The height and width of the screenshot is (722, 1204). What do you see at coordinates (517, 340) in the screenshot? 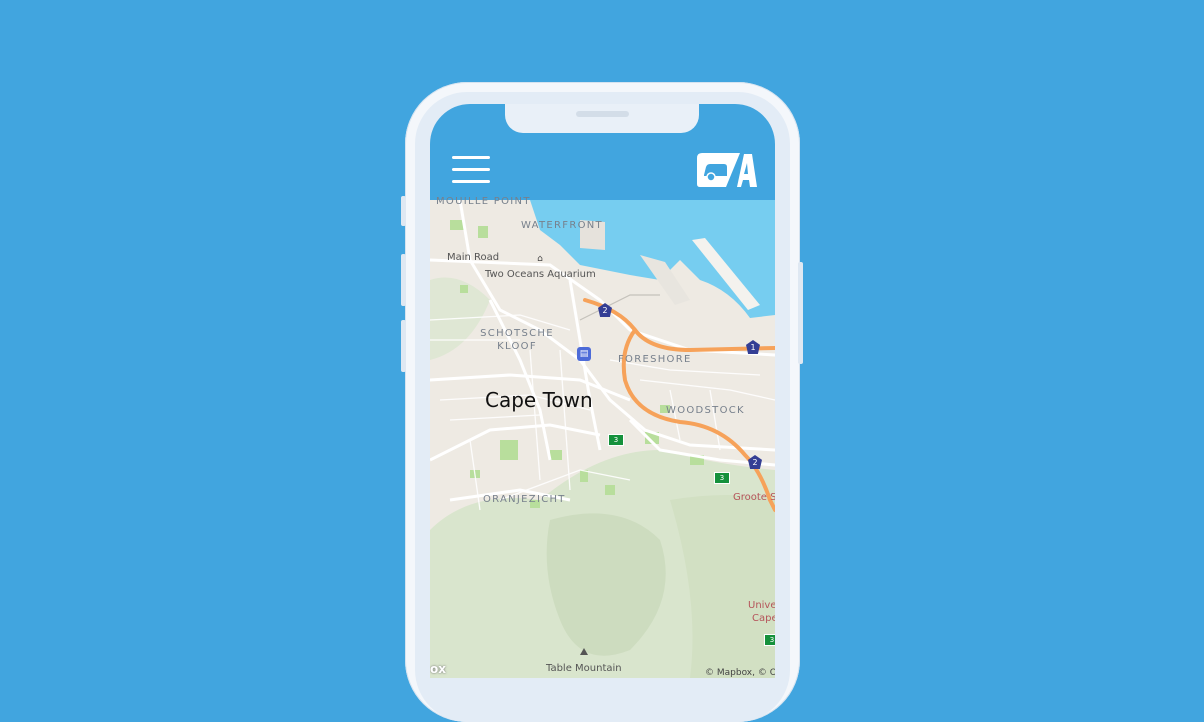
I see `area-label-schotsche-kloof: SCHOTSCHE KLOOF` at bounding box center [517, 340].